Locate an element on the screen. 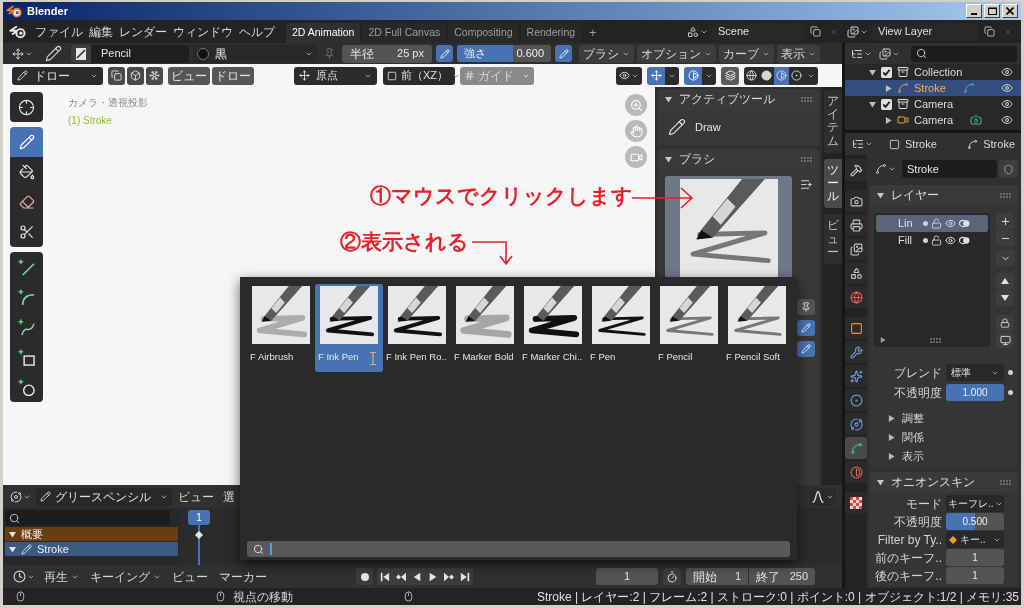  brush-field: Pencil is located at coordinates (130, 53).